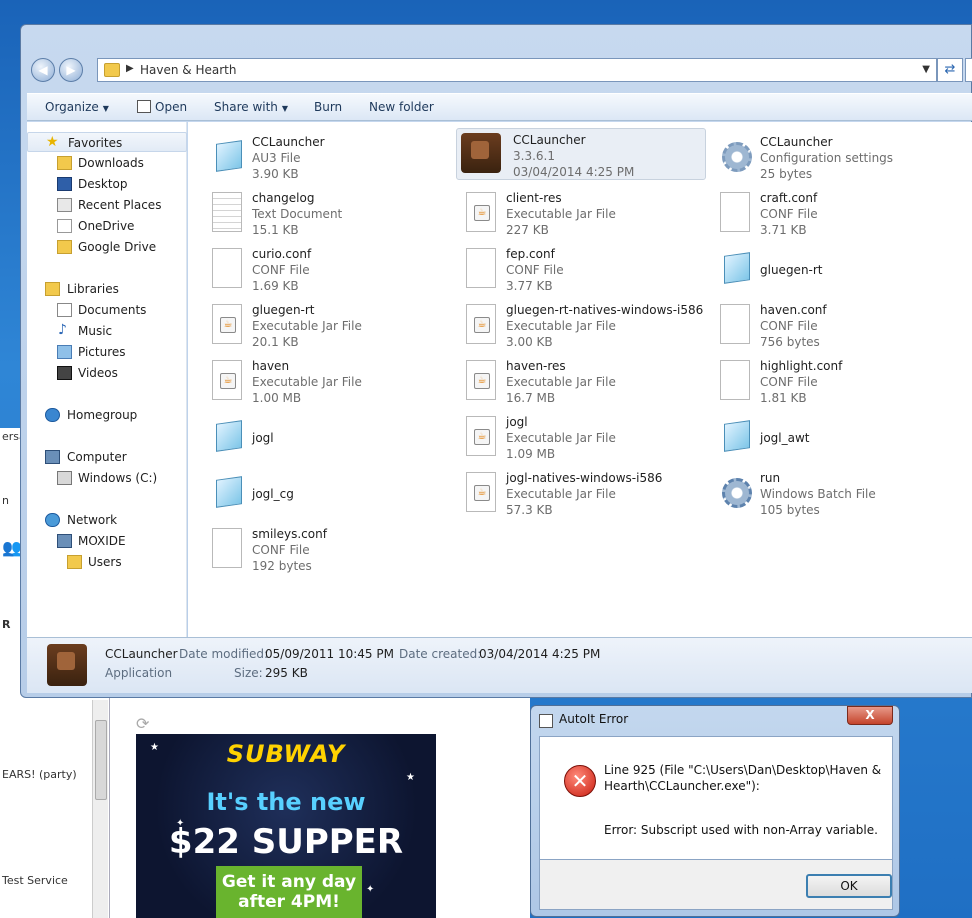 The width and height of the screenshot is (972, 918). What do you see at coordinates (950, 70) in the screenshot?
I see `refresh-button: ⇄` at bounding box center [950, 70].